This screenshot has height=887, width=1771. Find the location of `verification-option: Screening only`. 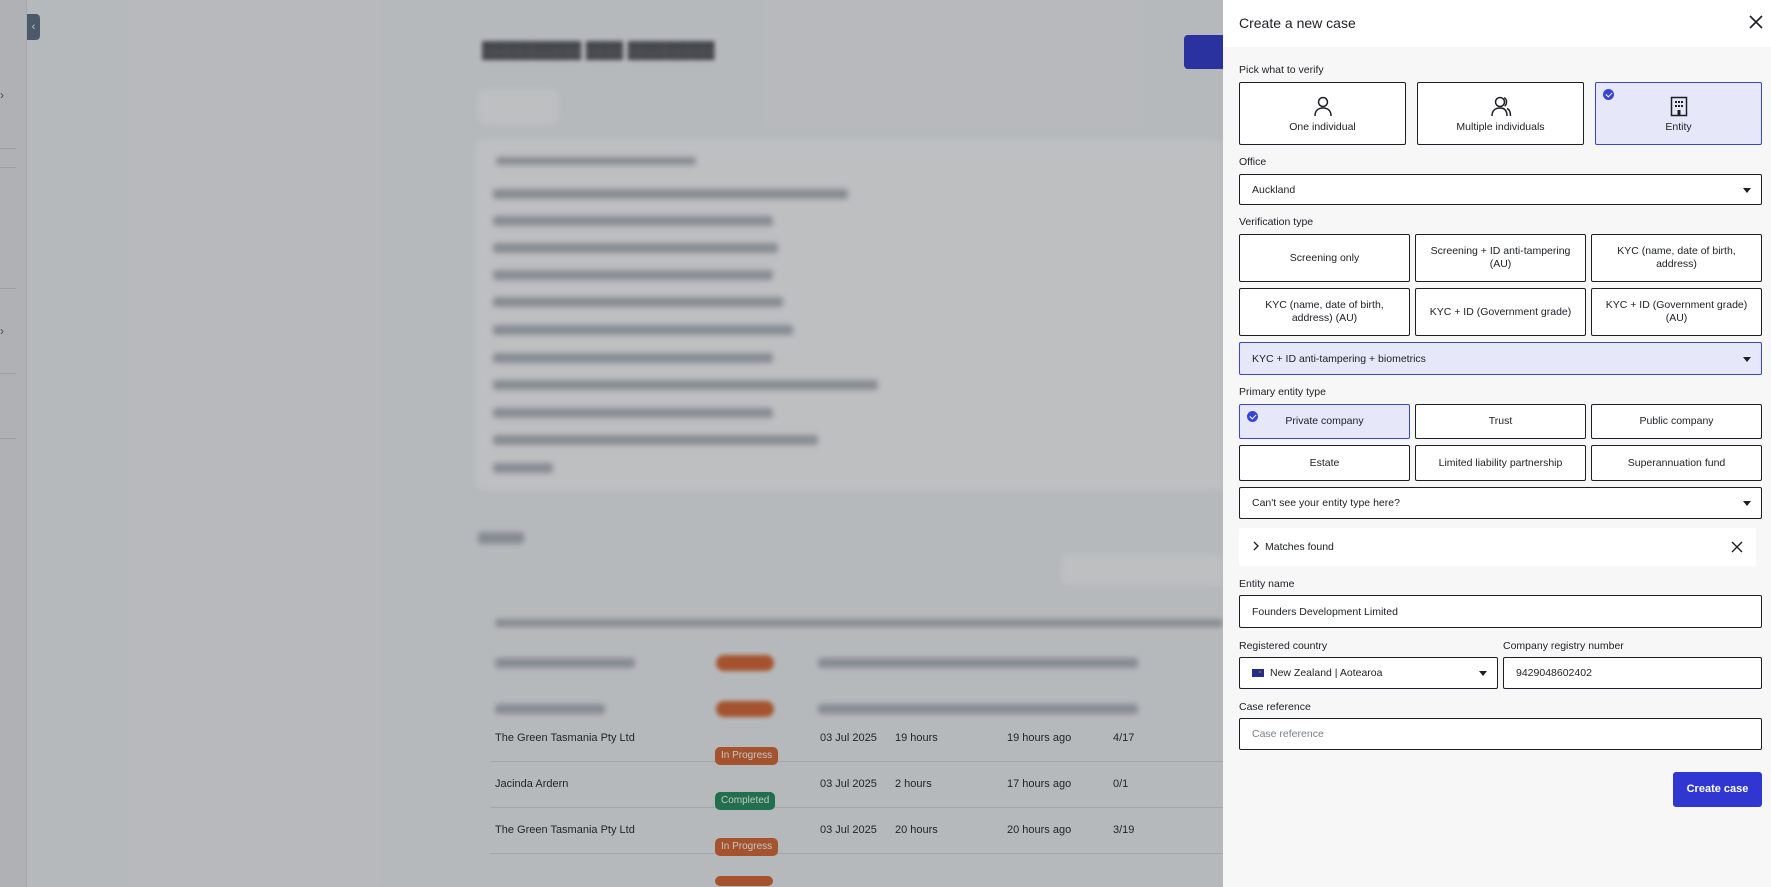

verification-option: Screening only is located at coordinates (1324, 258).